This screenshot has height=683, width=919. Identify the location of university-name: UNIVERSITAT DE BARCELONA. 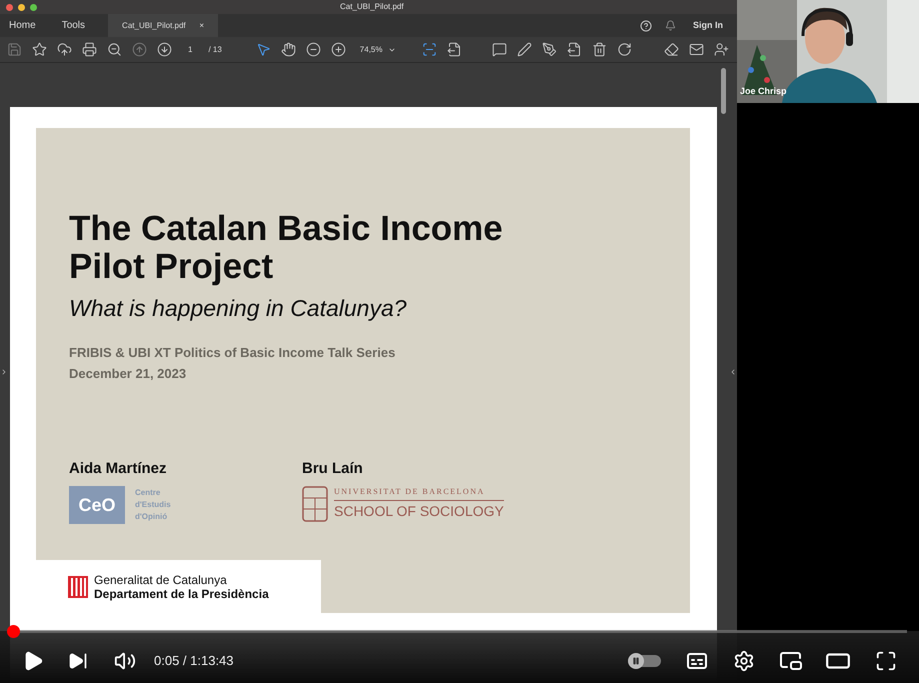
(419, 493).